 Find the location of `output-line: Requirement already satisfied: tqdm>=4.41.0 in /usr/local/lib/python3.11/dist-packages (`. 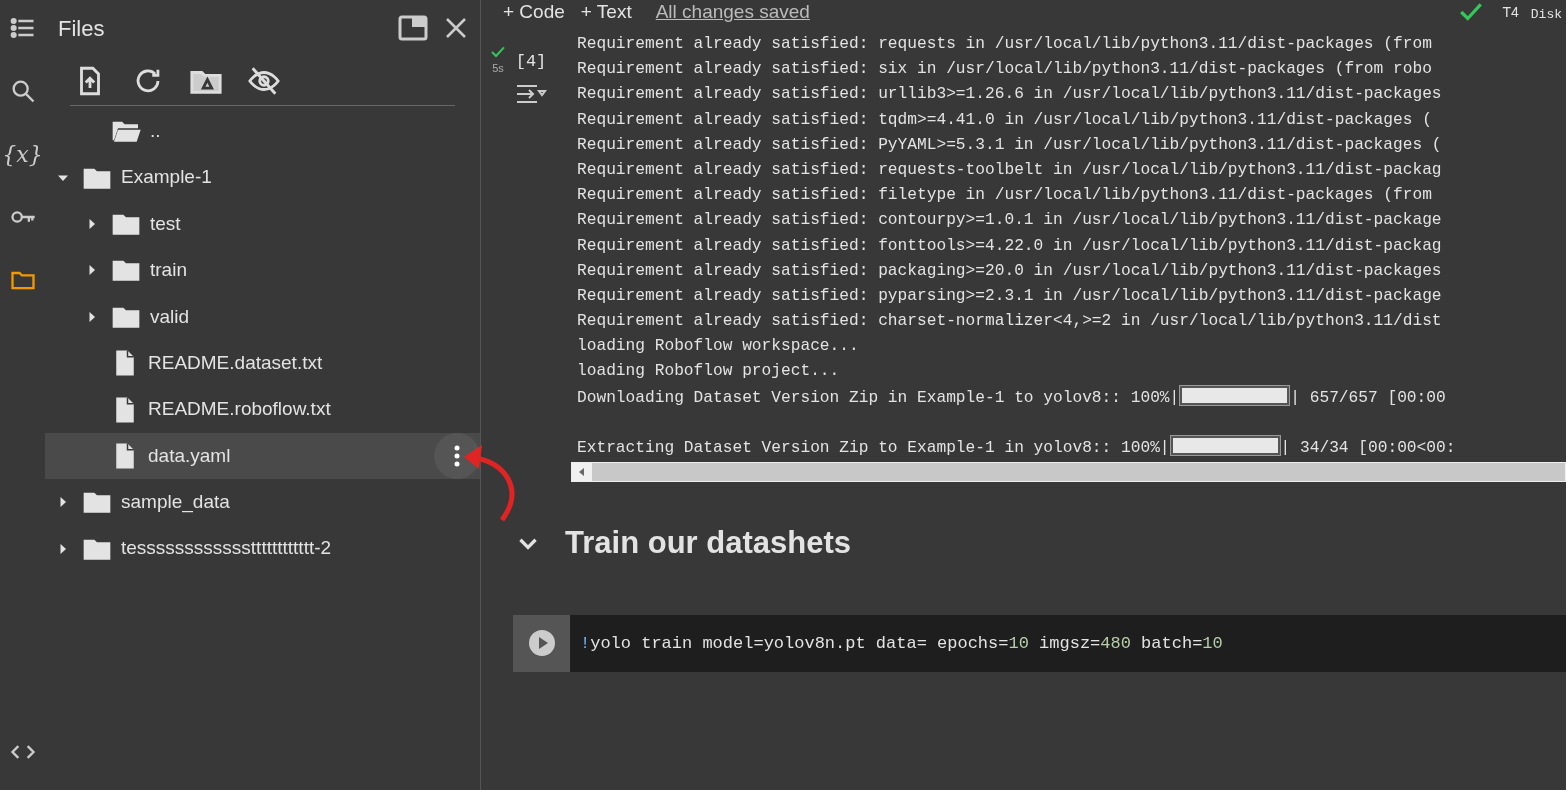

output-line: Requirement already satisfied: tqdm>=4.41.0 in /usr/local/lib/python3.11/dist-packages ( is located at coordinates (1004, 119).